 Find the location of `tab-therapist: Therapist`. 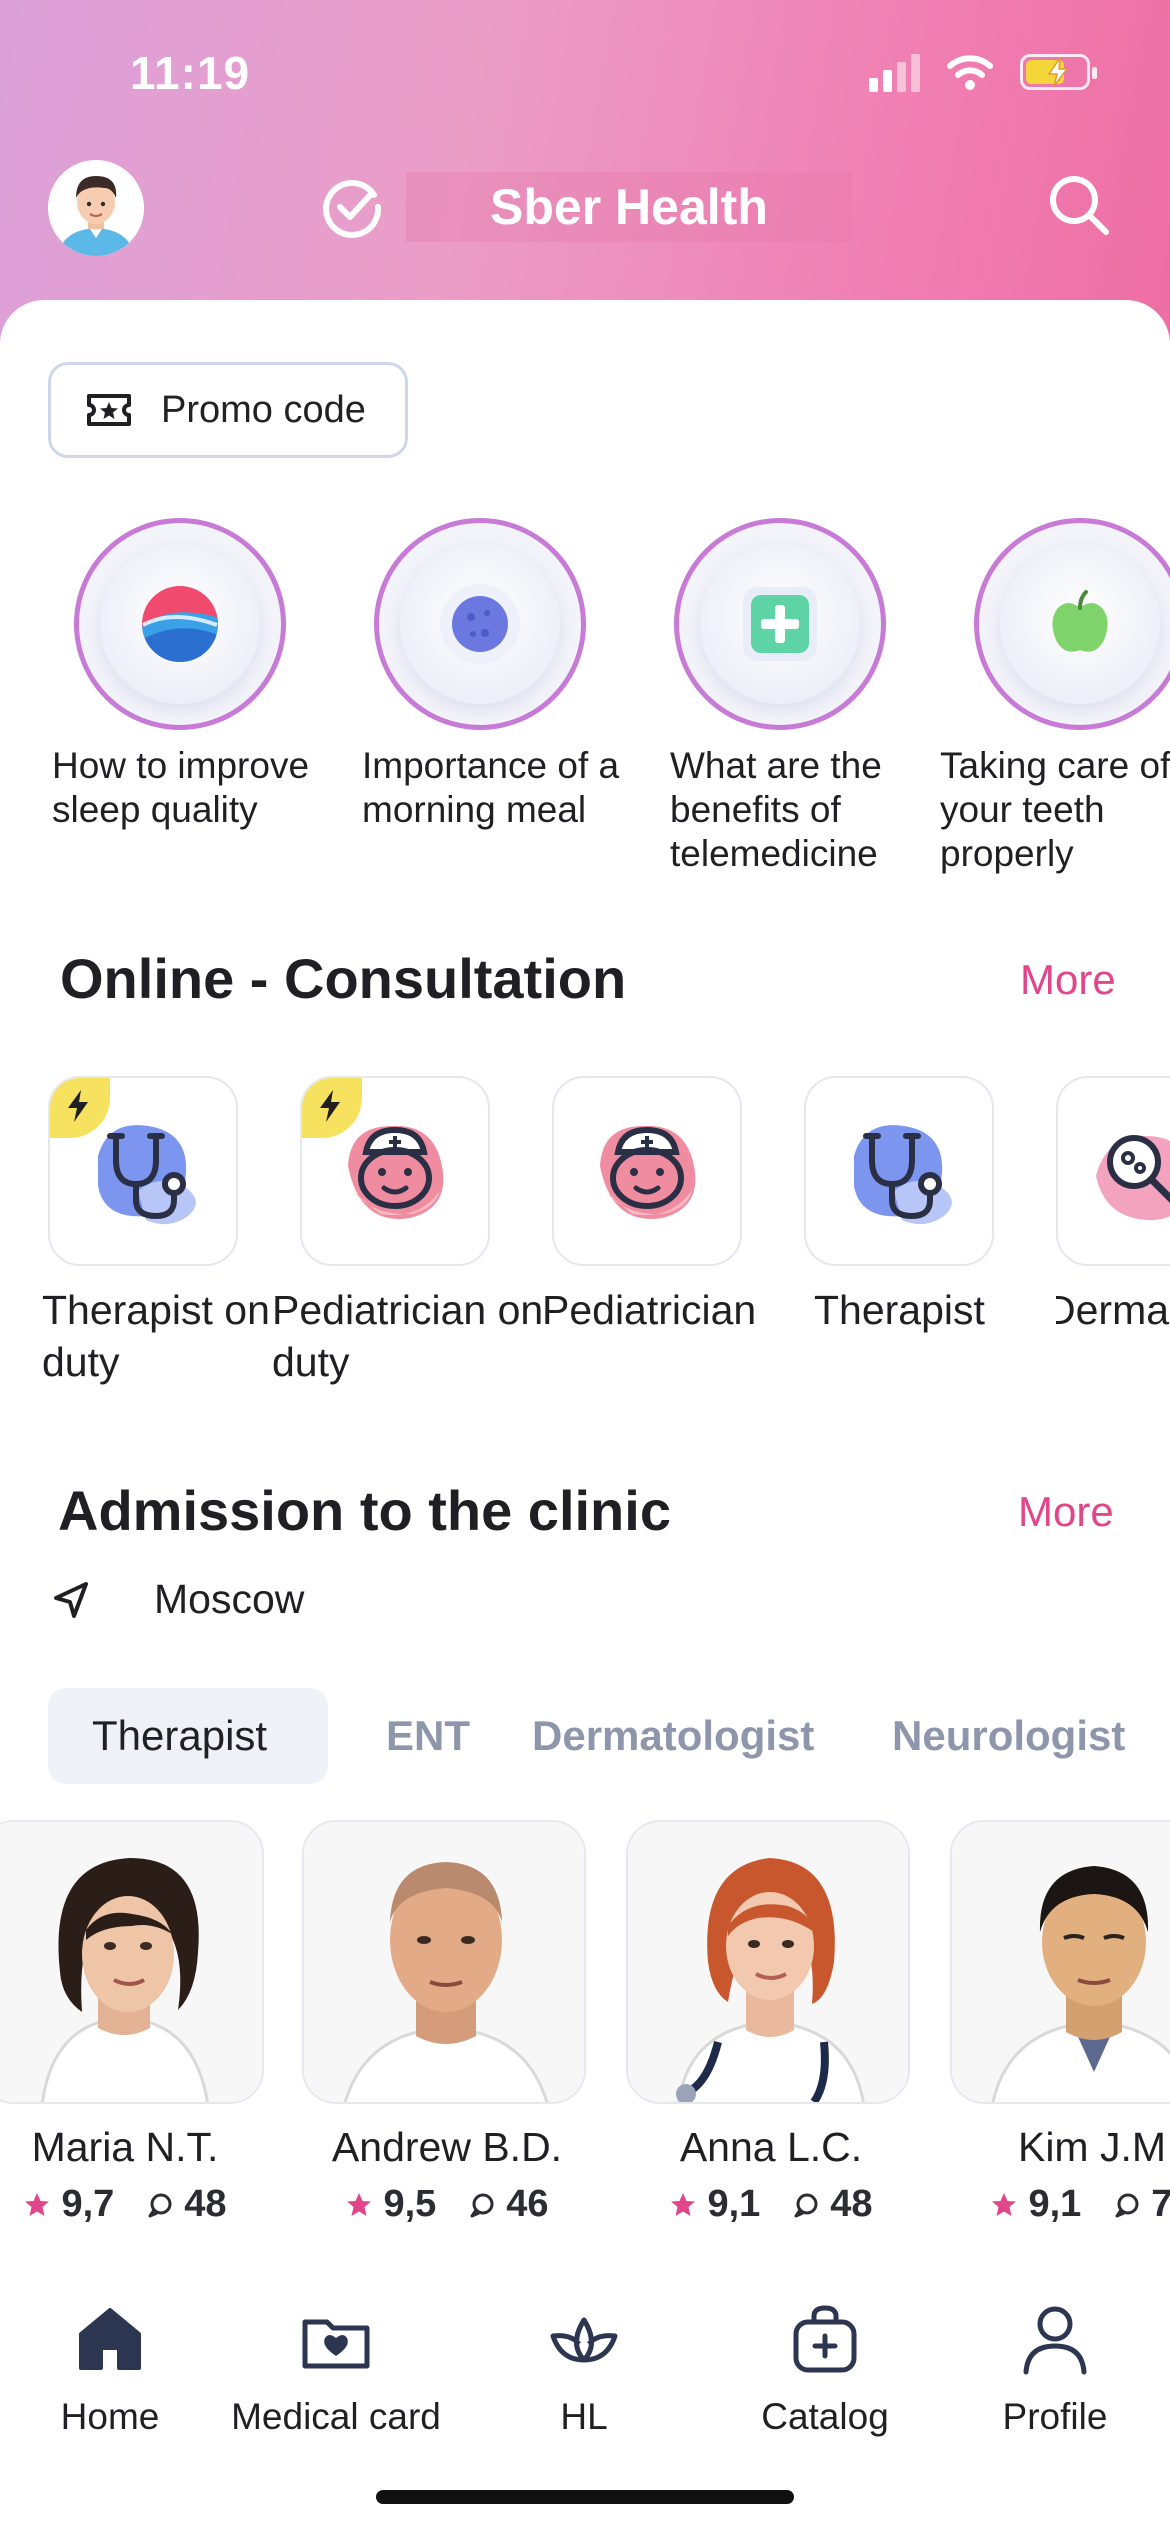

tab-therapist: Therapist is located at coordinates (188, 1736).